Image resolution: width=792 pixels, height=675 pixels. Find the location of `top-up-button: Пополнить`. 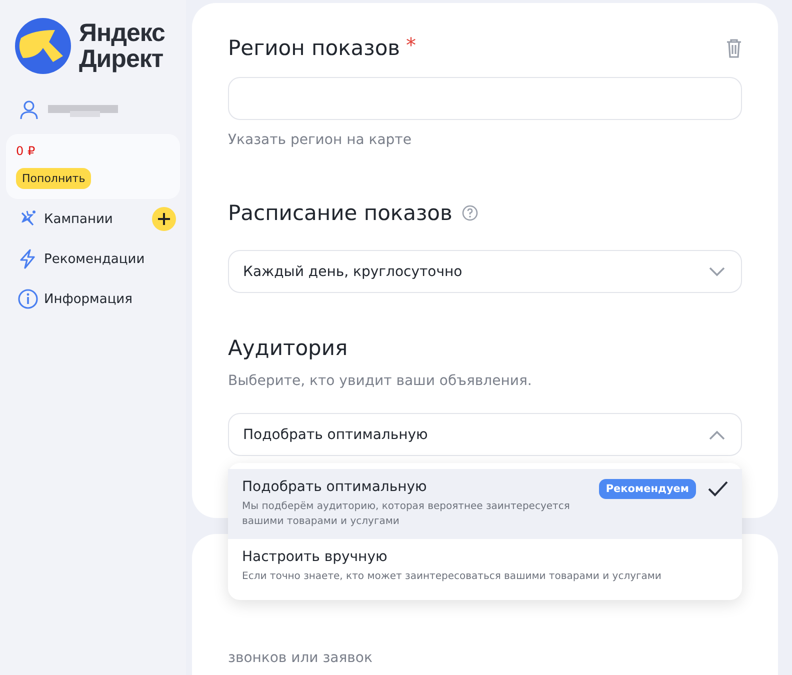

top-up-button: Пополнить is located at coordinates (54, 178).